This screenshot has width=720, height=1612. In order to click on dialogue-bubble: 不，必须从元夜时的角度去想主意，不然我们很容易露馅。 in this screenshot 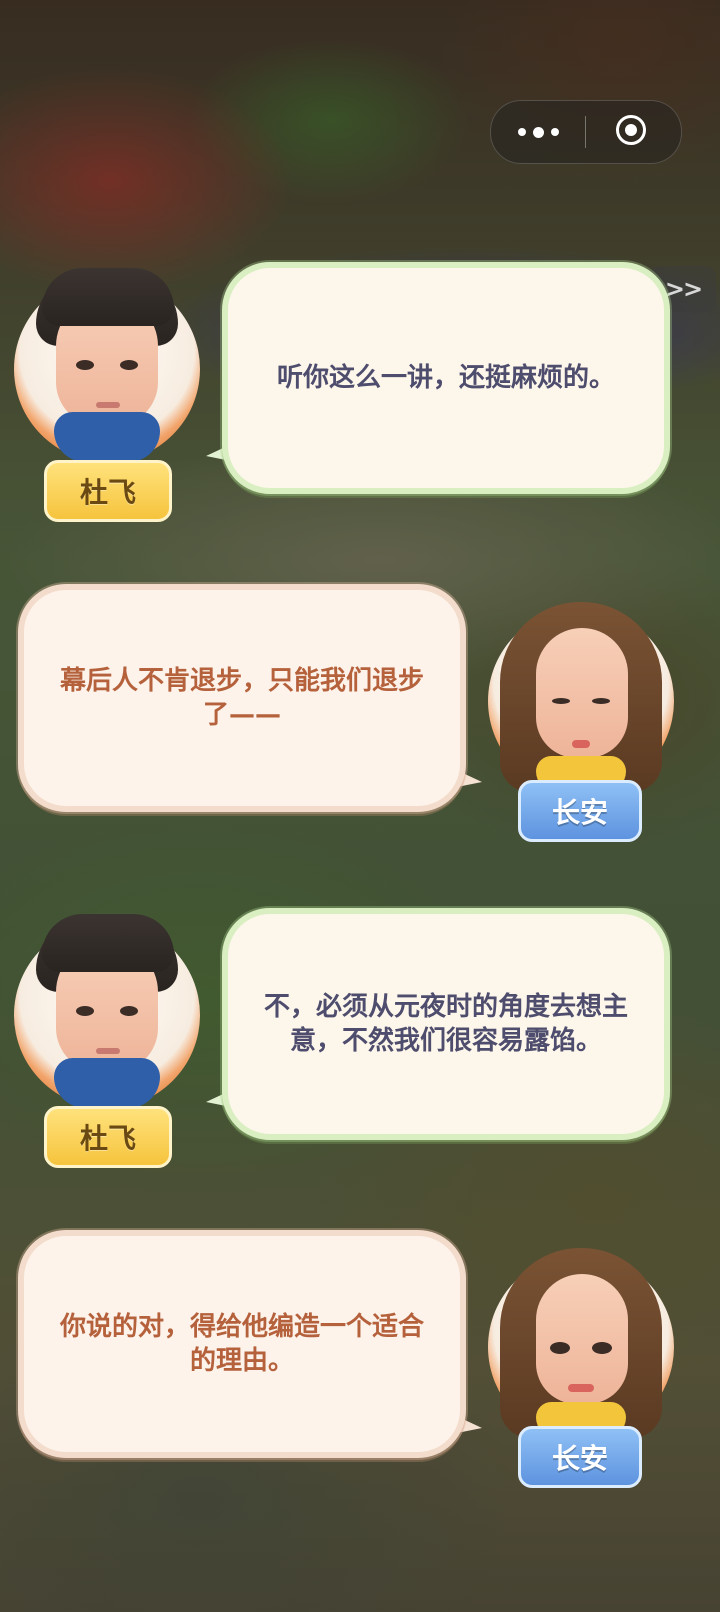, I will do `click(438, 1024)`.